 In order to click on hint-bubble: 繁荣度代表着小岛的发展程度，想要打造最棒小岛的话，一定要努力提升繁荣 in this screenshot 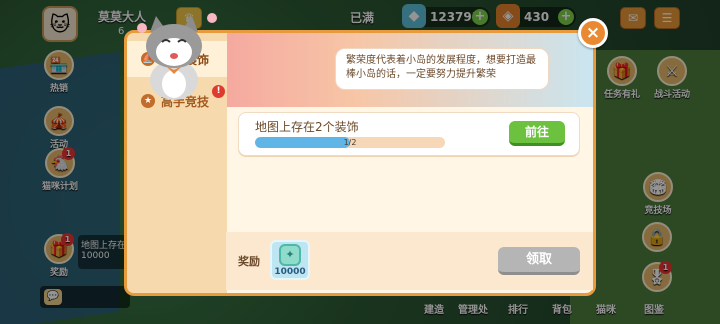, I will do `click(442, 69)`.